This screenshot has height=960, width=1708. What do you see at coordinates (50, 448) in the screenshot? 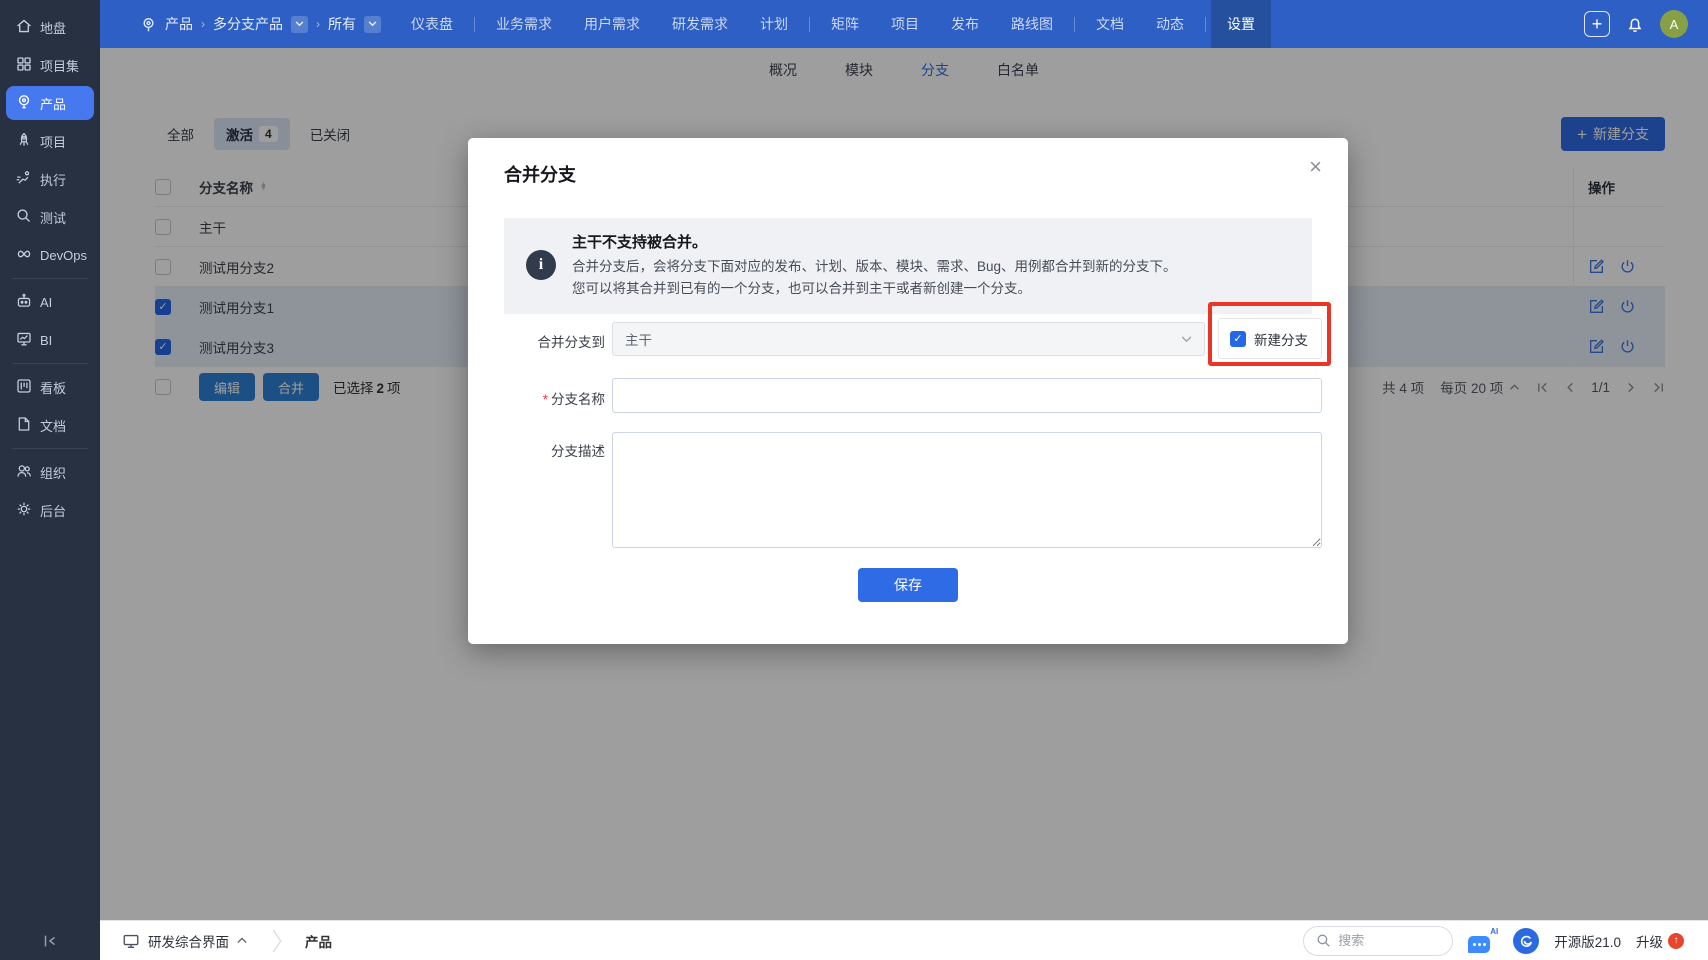
I see `sidebar-divider` at bounding box center [50, 448].